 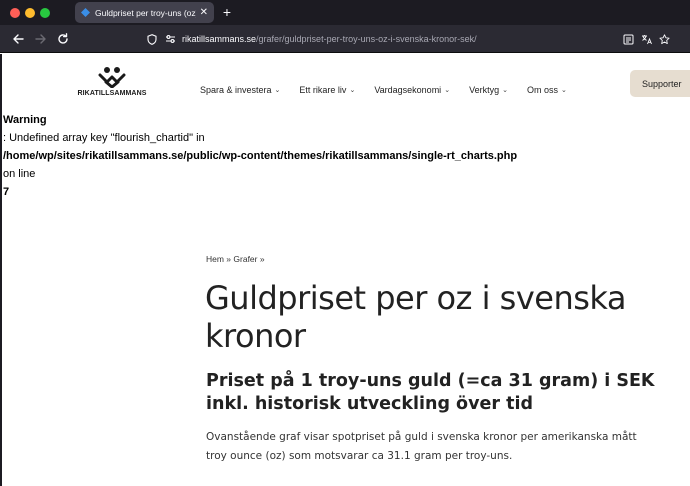 What do you see at coordinates (408, 90) in the screenshot?
I see `nav-item-label: Vardagsekonomi` at bounding box center [408, 90].